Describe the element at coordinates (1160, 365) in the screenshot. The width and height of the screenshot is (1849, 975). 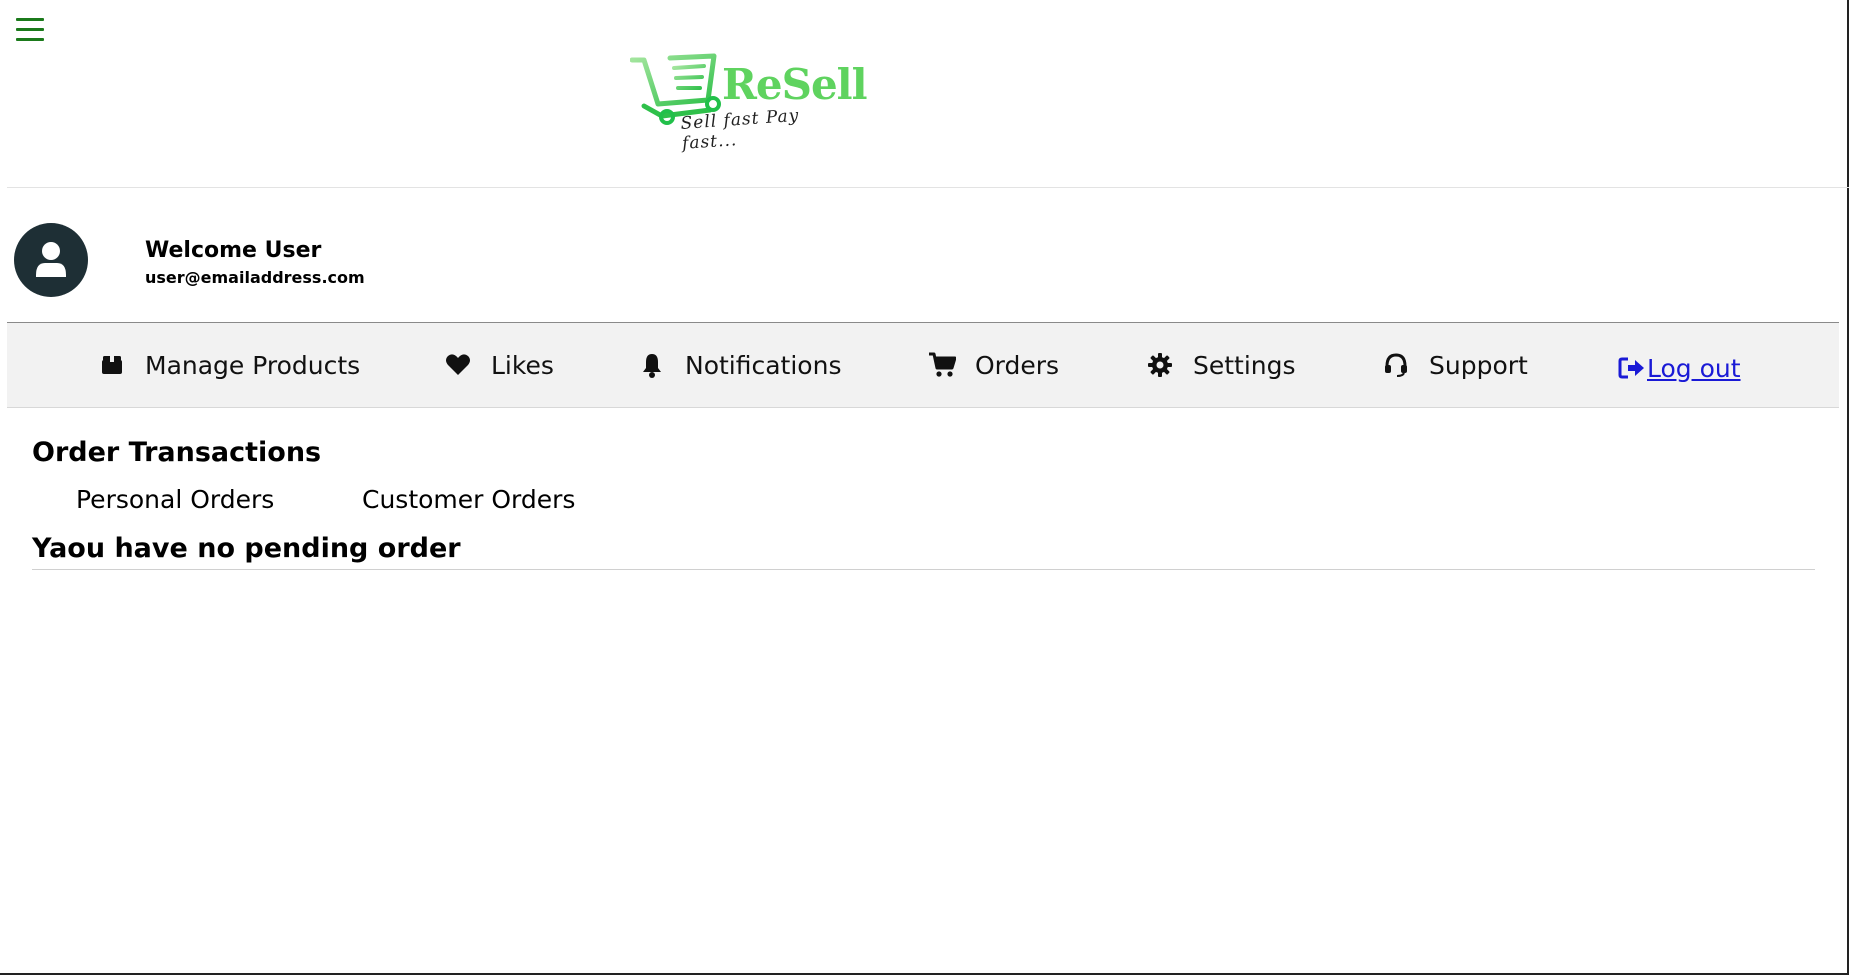
I see `gear-icon` at that location.